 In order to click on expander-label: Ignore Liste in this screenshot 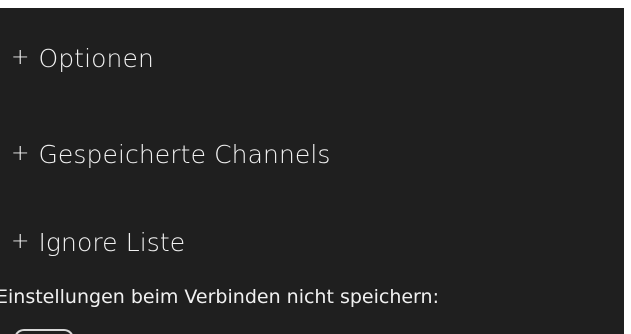, I will do `click(112, 242)`.